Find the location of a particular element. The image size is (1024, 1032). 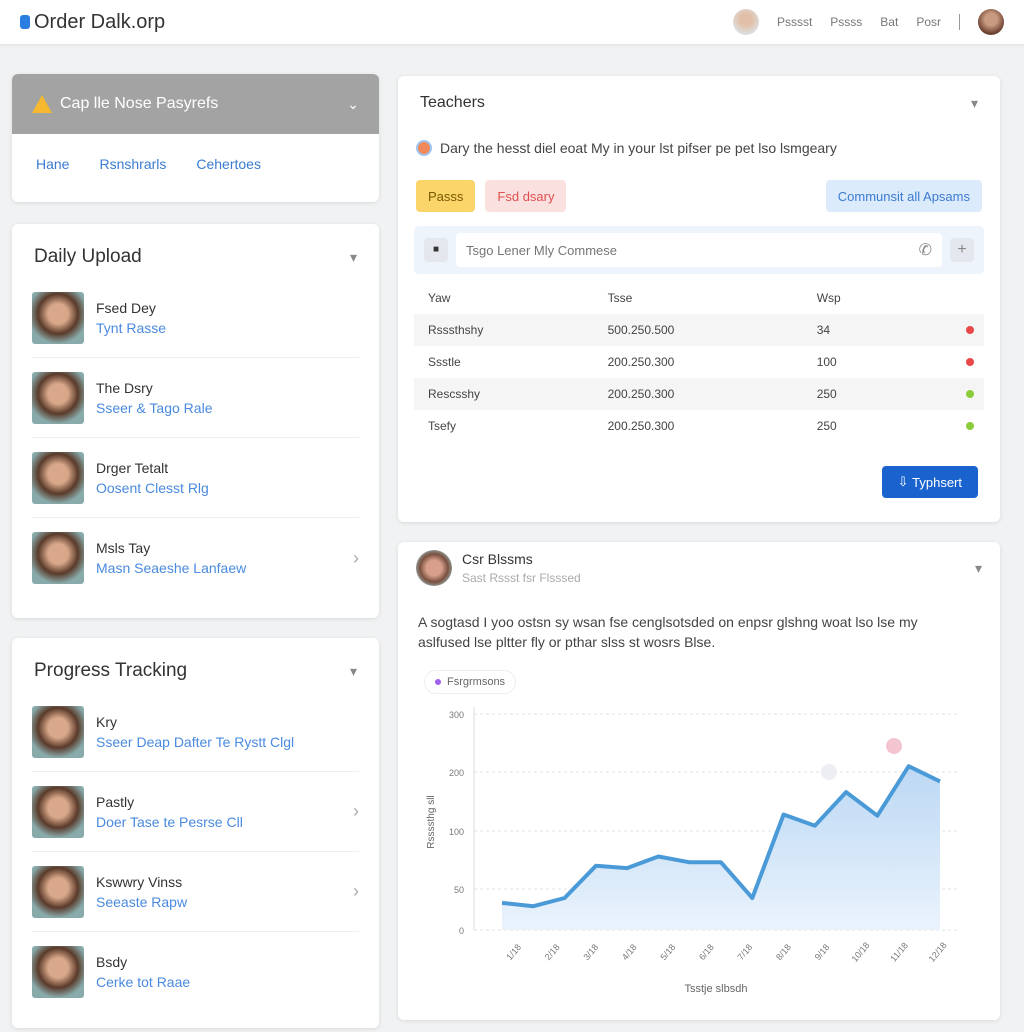

x-tick-label: 5/18 is located at coordinates (667, 952).